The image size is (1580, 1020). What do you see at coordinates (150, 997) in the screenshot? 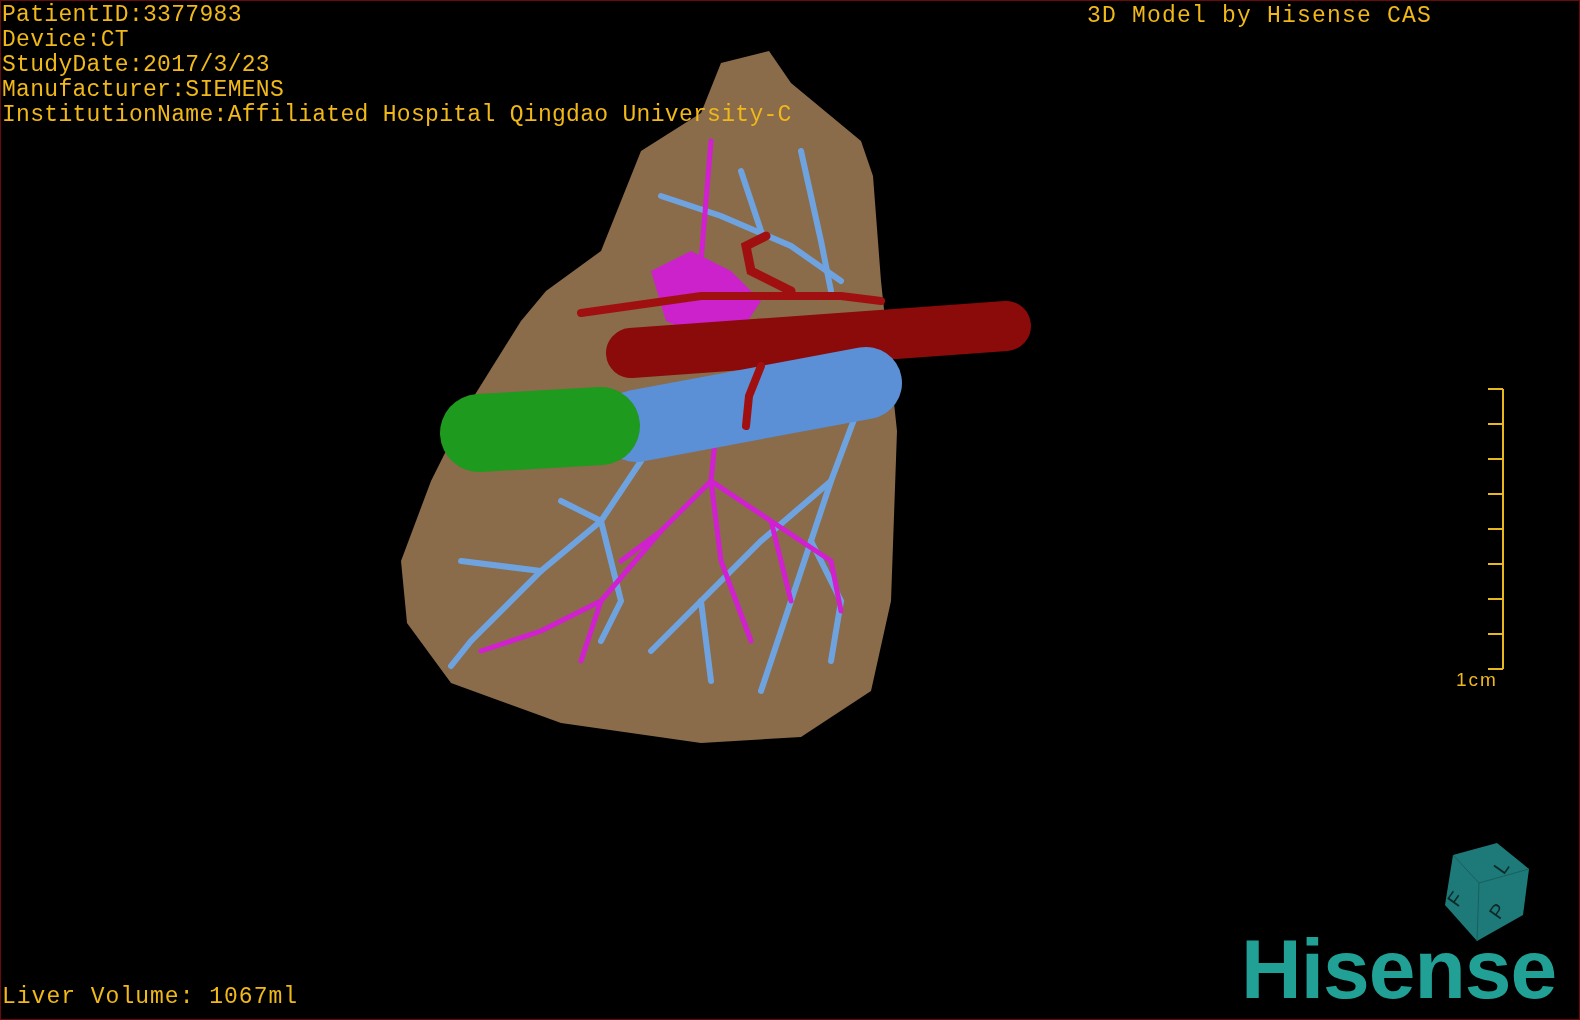
I see `liver-volume-text: Liver Volume: 1067ml` at bounding box center [150, 997].